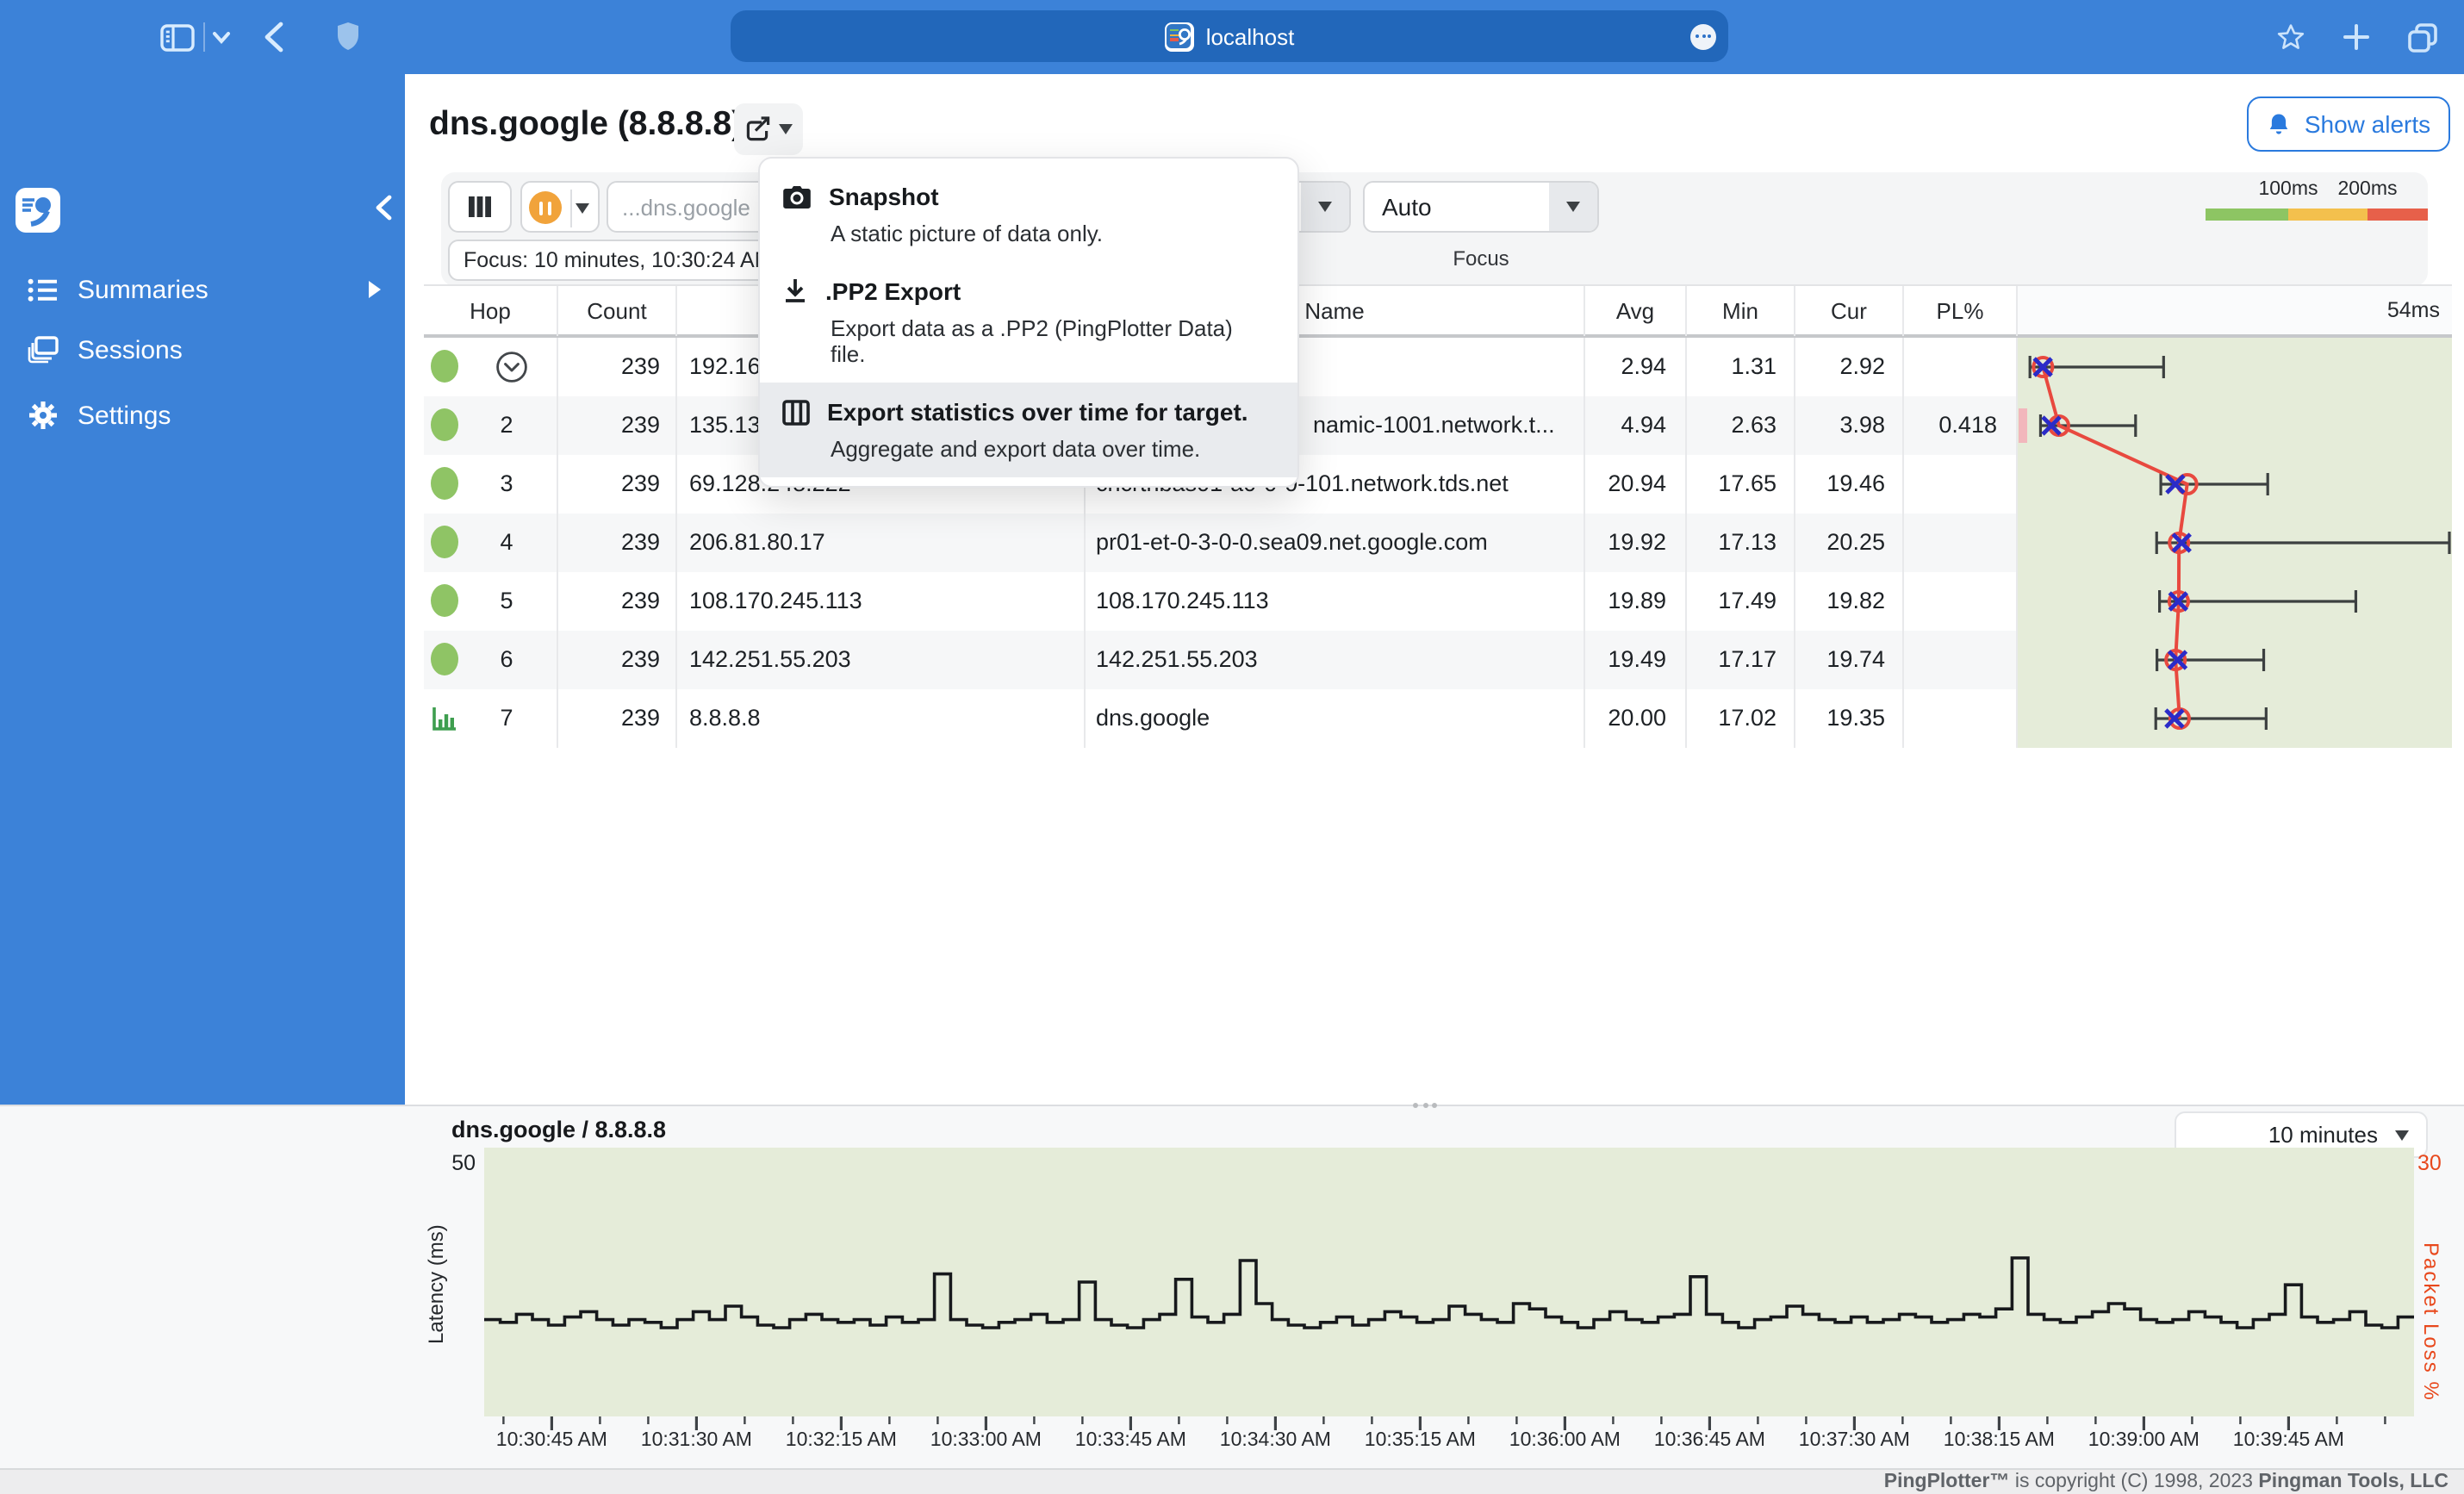 The height and width of the screenshot is (1494, 2464). Describe the element at coordinates (1275, 1440) in the screenshot. I see `x-axis-label: 10:34:30 AM` at that location.